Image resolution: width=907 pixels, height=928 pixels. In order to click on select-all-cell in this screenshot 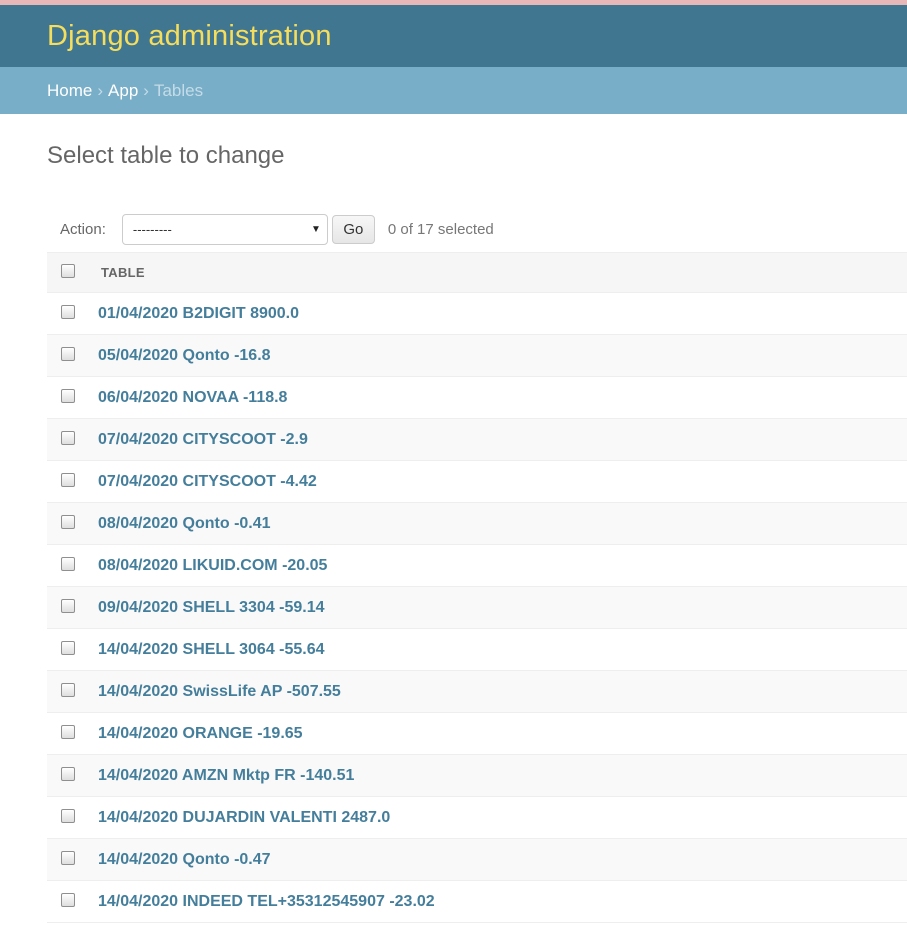, I will do `click(72, 271)`.